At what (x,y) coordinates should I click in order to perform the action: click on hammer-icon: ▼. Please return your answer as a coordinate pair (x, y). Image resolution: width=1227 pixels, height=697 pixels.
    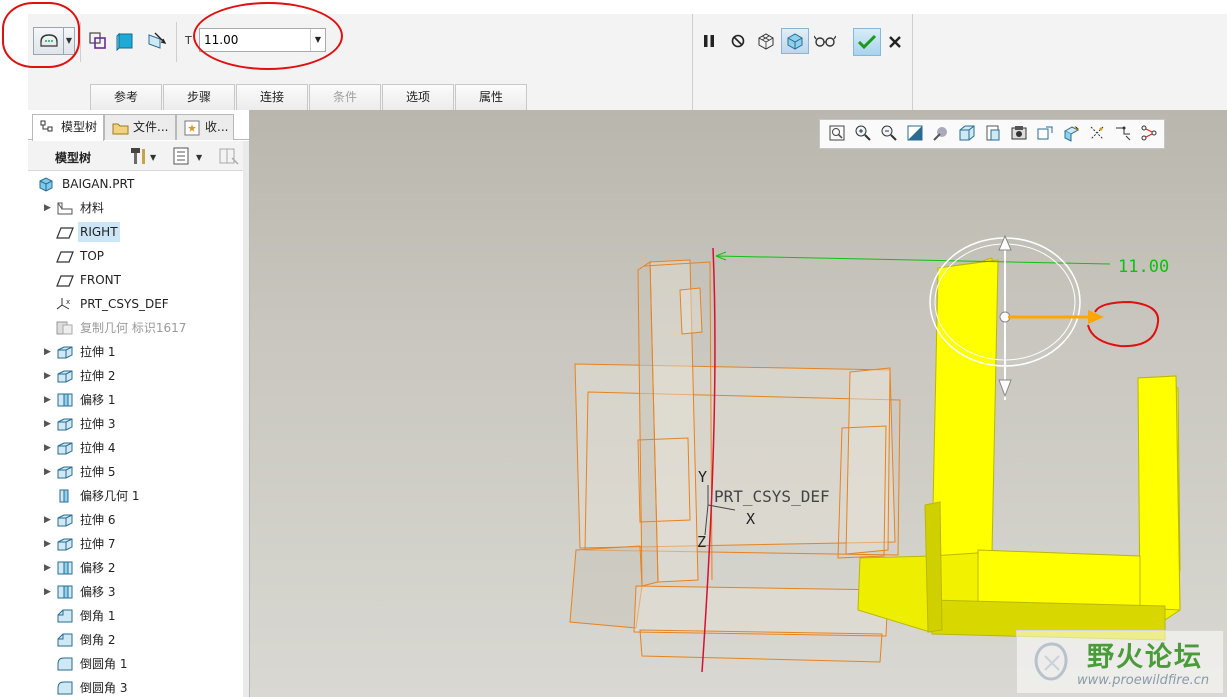
    Looking at the image, I should click on (144, 156).